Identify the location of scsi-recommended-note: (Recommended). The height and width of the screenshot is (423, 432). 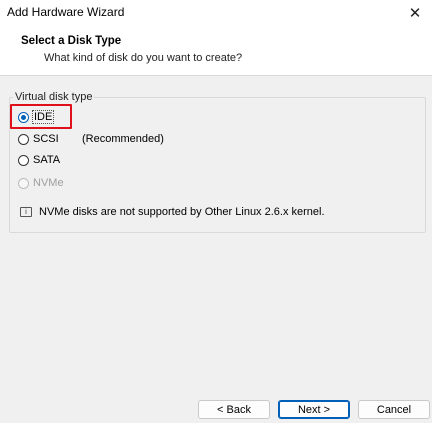
(123, 139).